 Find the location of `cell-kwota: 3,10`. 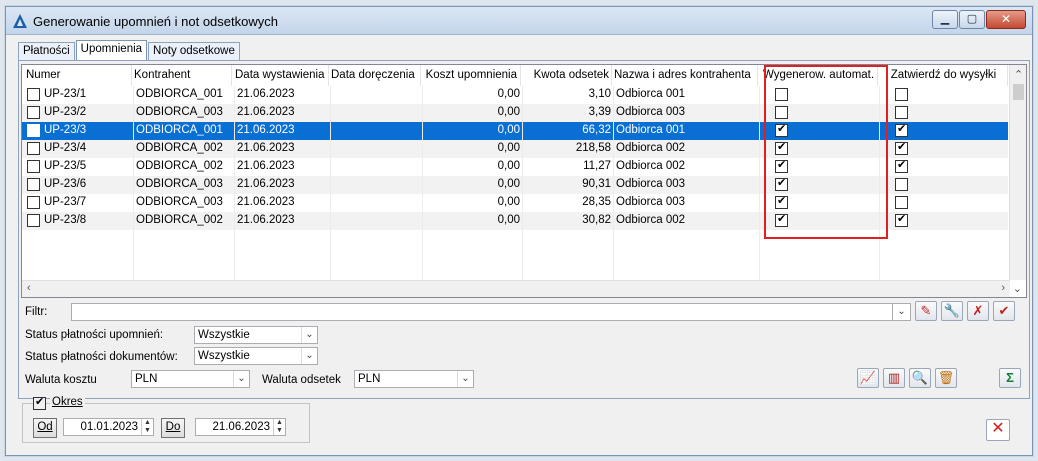

cell-kwota: 3,10 is located at coordinates (599, 94).